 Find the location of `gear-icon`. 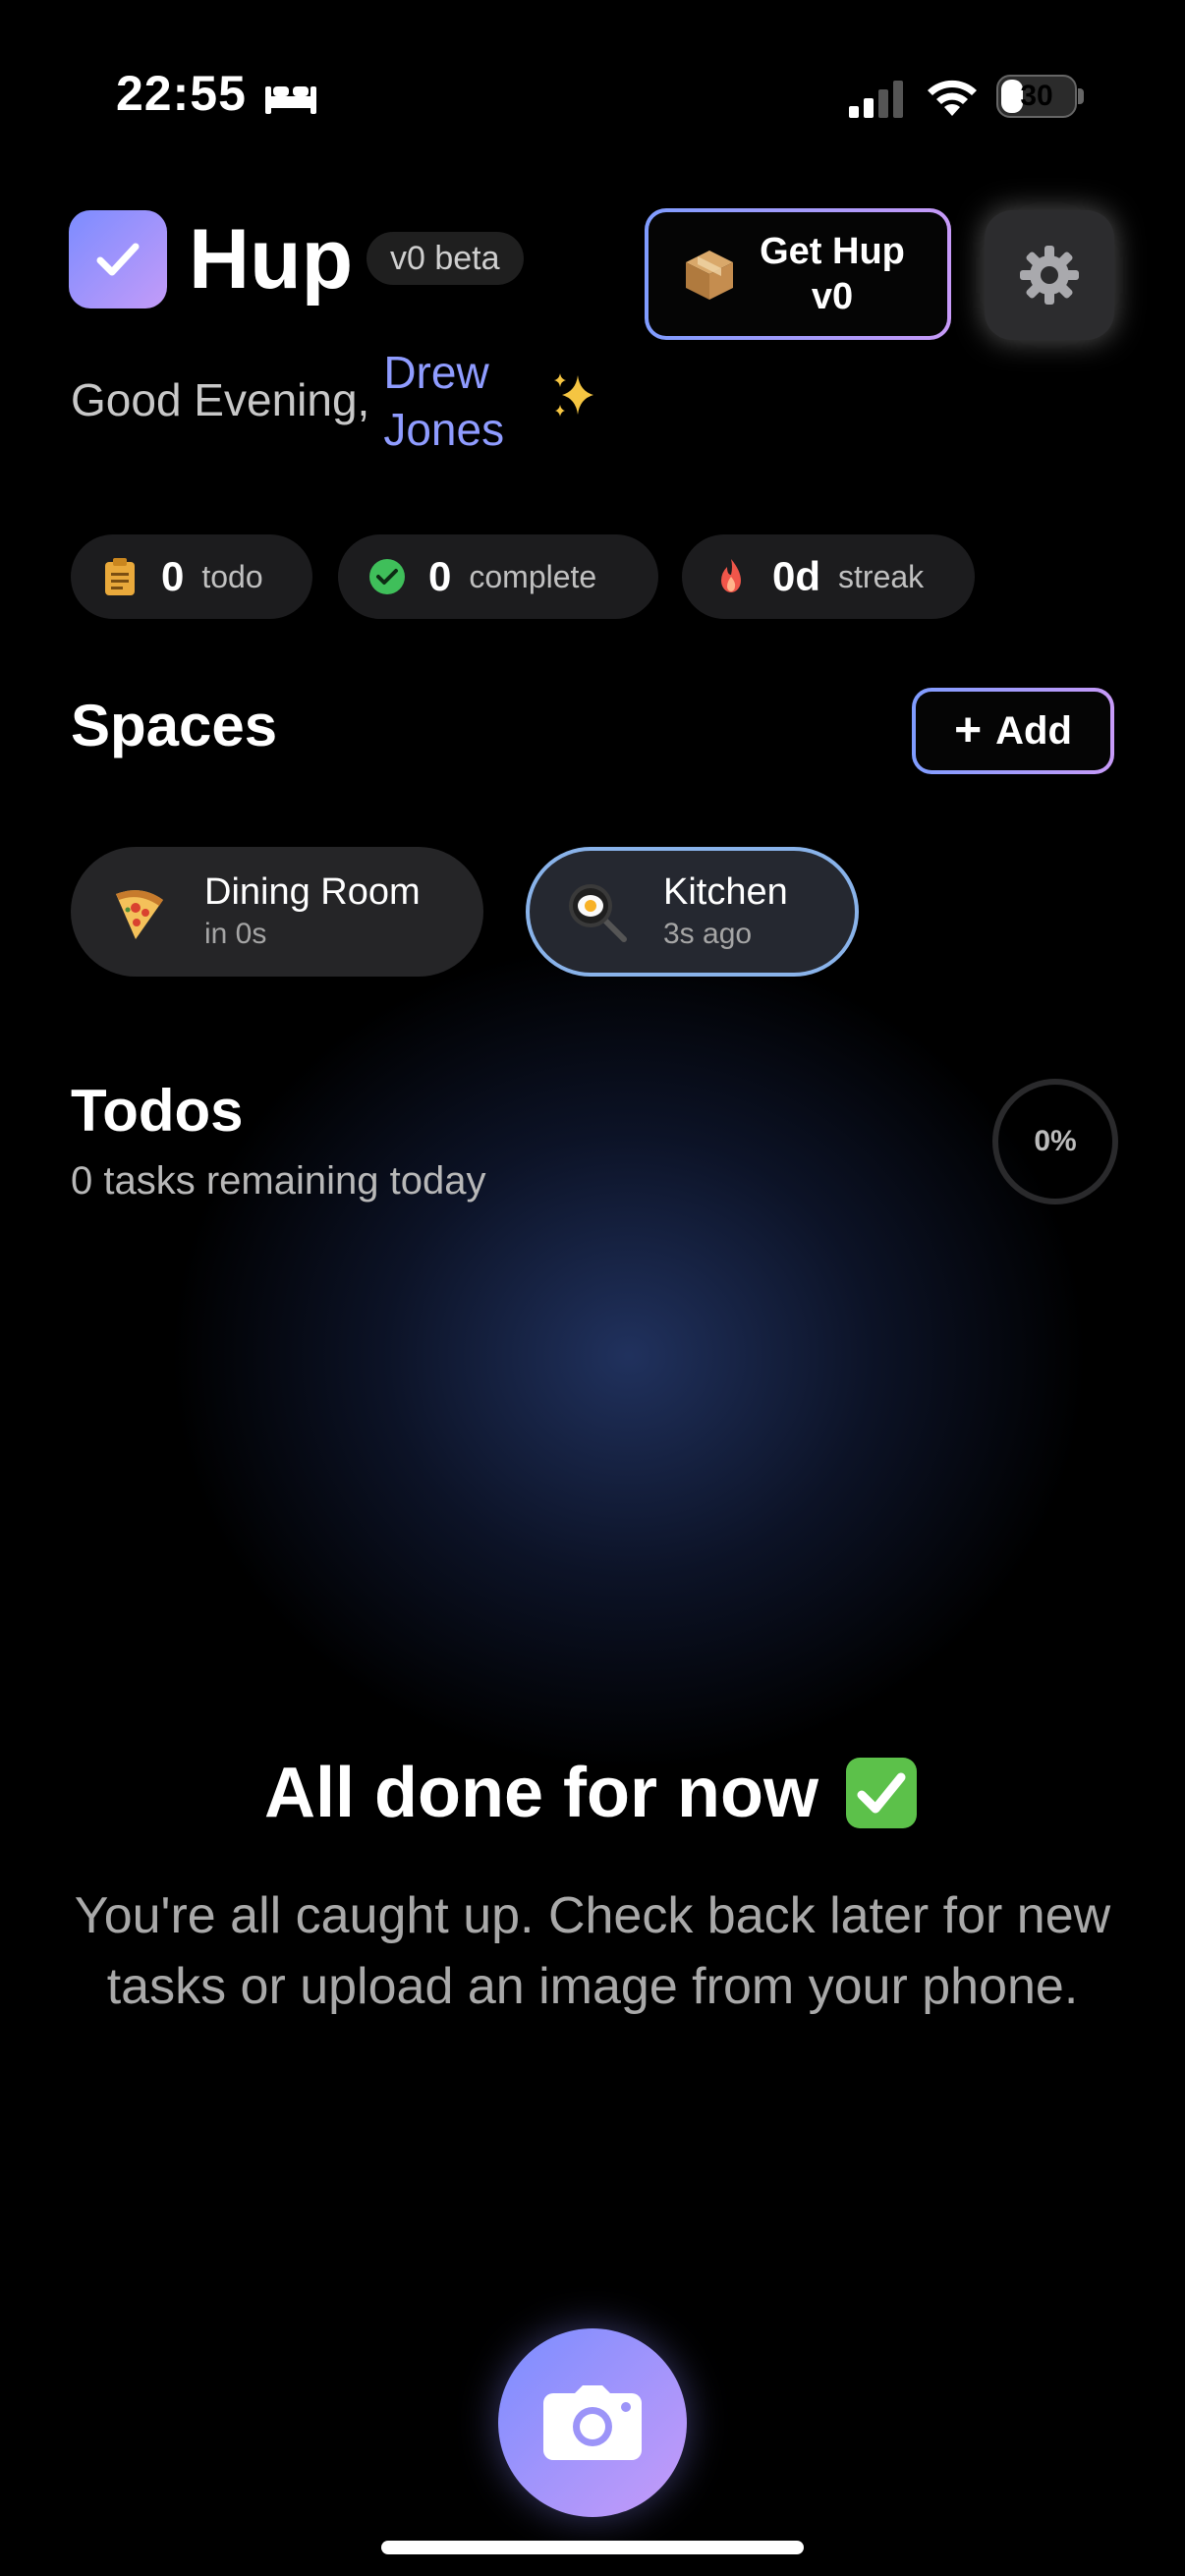

gear-icon is located at coordinates (1049, 275).